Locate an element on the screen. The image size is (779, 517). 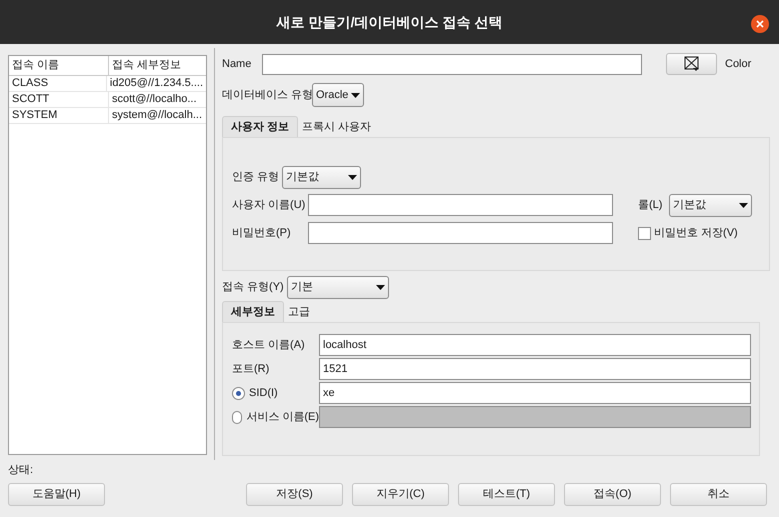
tab: 고급 is located at coordinates (299, 312).